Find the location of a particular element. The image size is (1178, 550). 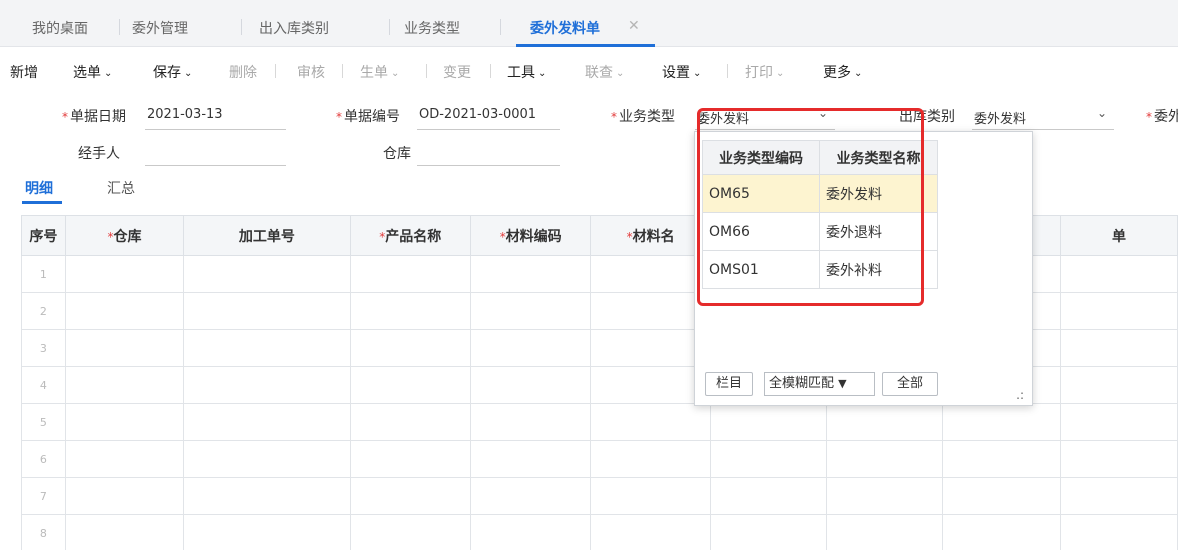

column-header-process-order: 加工单号 is located at coordinates (267, 235).